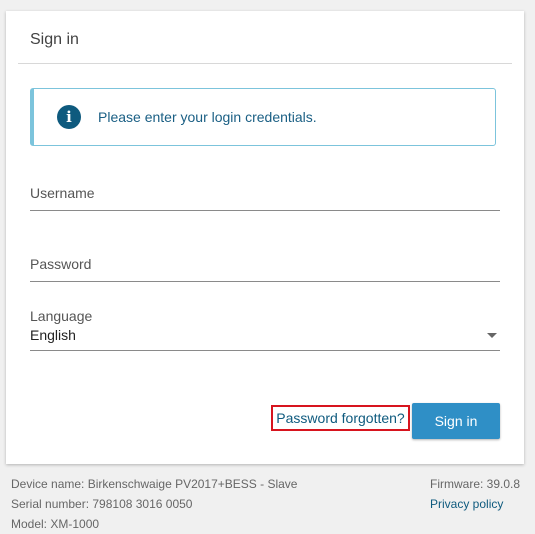 The height and width of the screenshot is (534, 535). Describe the element at coordinates (265, 329) in the screenshot. I see `language-select: Language English` at that location.